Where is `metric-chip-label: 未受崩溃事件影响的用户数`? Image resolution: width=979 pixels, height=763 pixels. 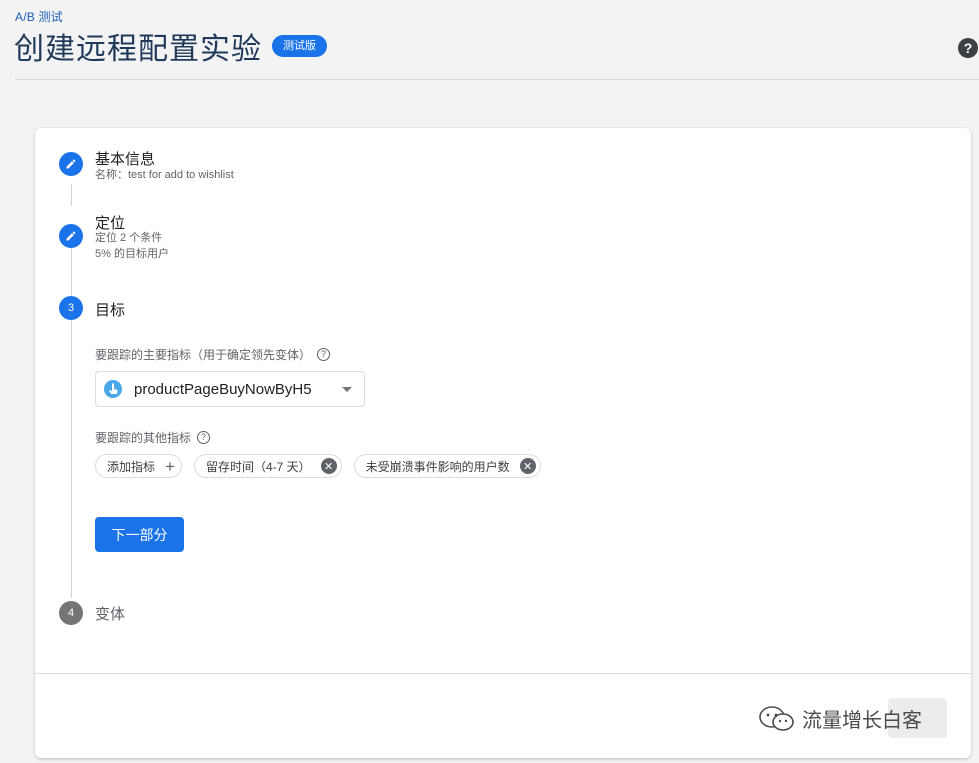
metric-chip-label: 未受崩溃事件影响的用户数 is located at coordinates (437, 466).